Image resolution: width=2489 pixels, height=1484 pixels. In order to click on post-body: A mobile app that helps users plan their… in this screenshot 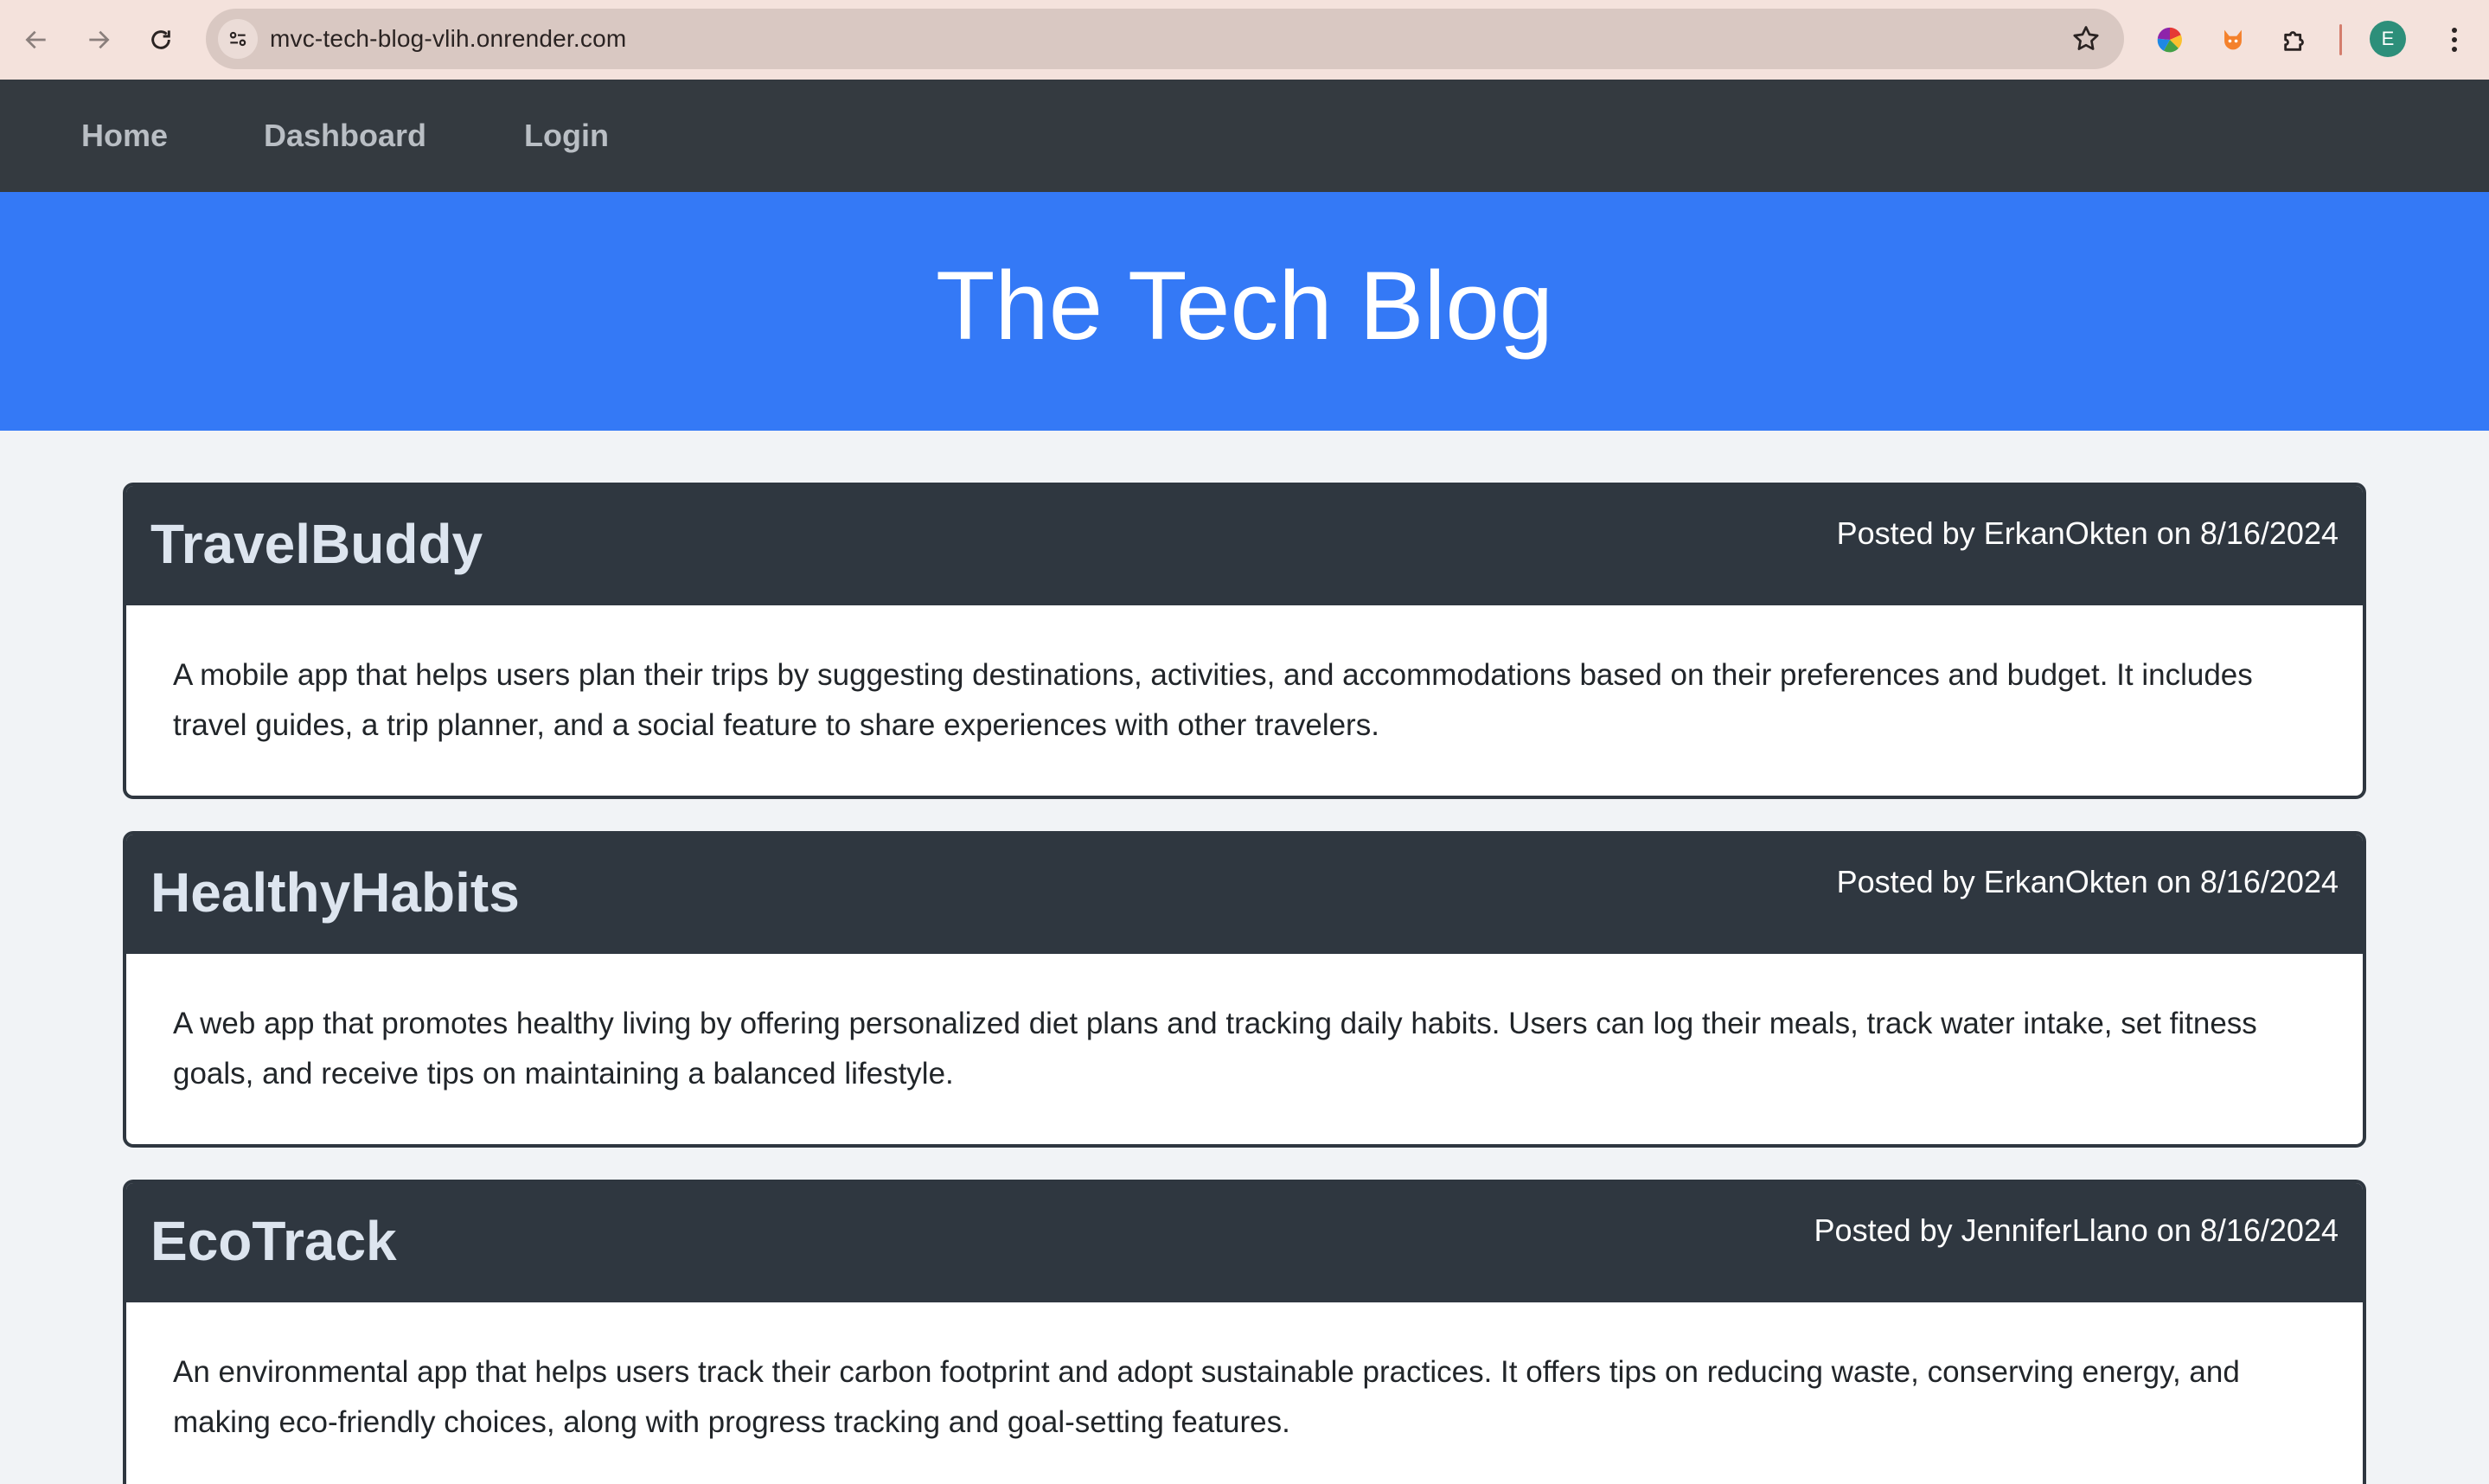, I will do `click(1213, 700)`.